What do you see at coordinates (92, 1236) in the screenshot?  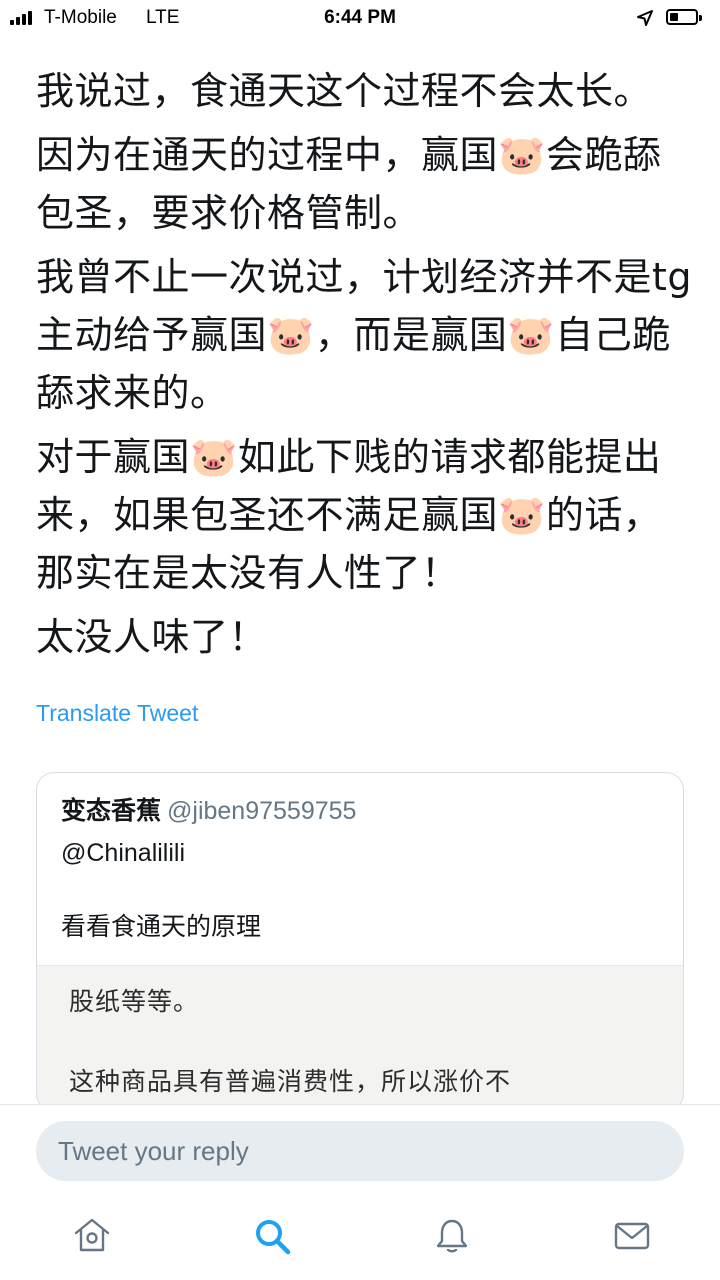 I see `home-icon` at bounding box center [92, 1236].